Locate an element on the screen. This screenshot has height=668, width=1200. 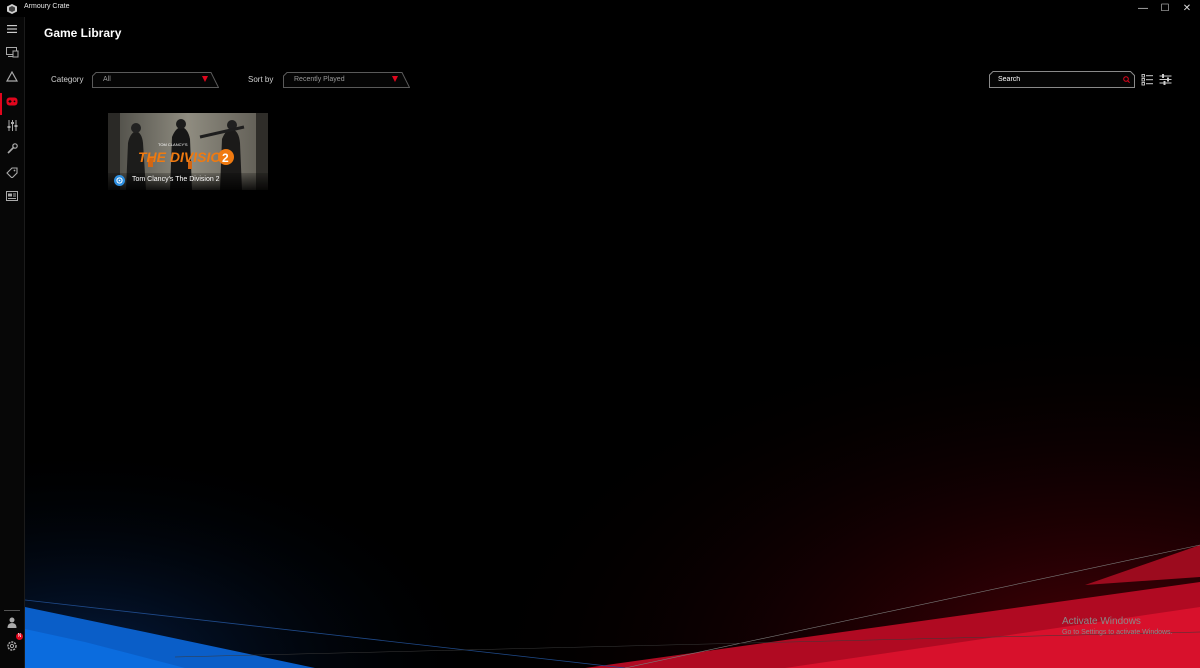
device-icon is located at coordinates (12, 52).